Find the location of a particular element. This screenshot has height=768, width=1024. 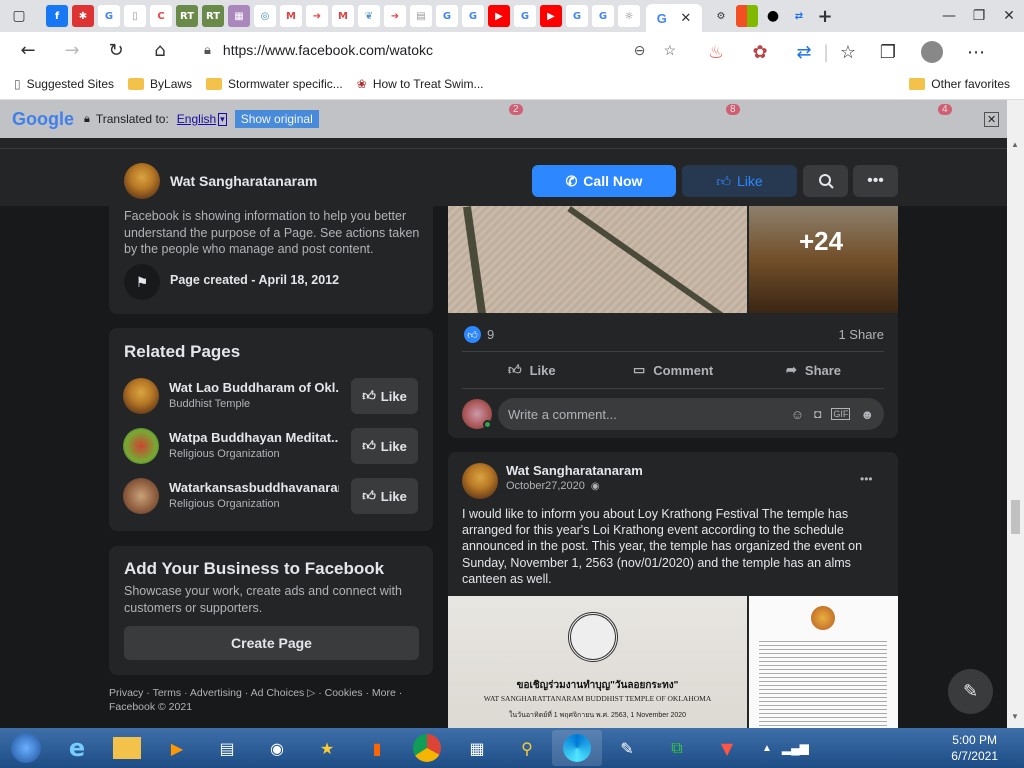

star-app-icon: ★ is located at coordinates (327, 748).